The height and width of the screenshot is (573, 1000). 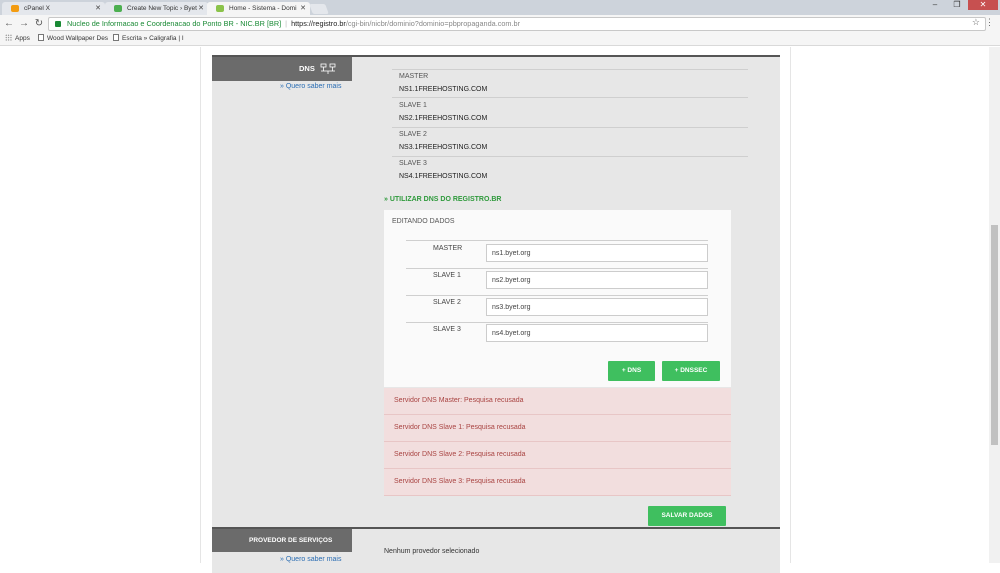 What do you see at coordinates (282, 69) in the screenshot?
I see `dns-section-header: DNS` at bounding box center [282, 69].